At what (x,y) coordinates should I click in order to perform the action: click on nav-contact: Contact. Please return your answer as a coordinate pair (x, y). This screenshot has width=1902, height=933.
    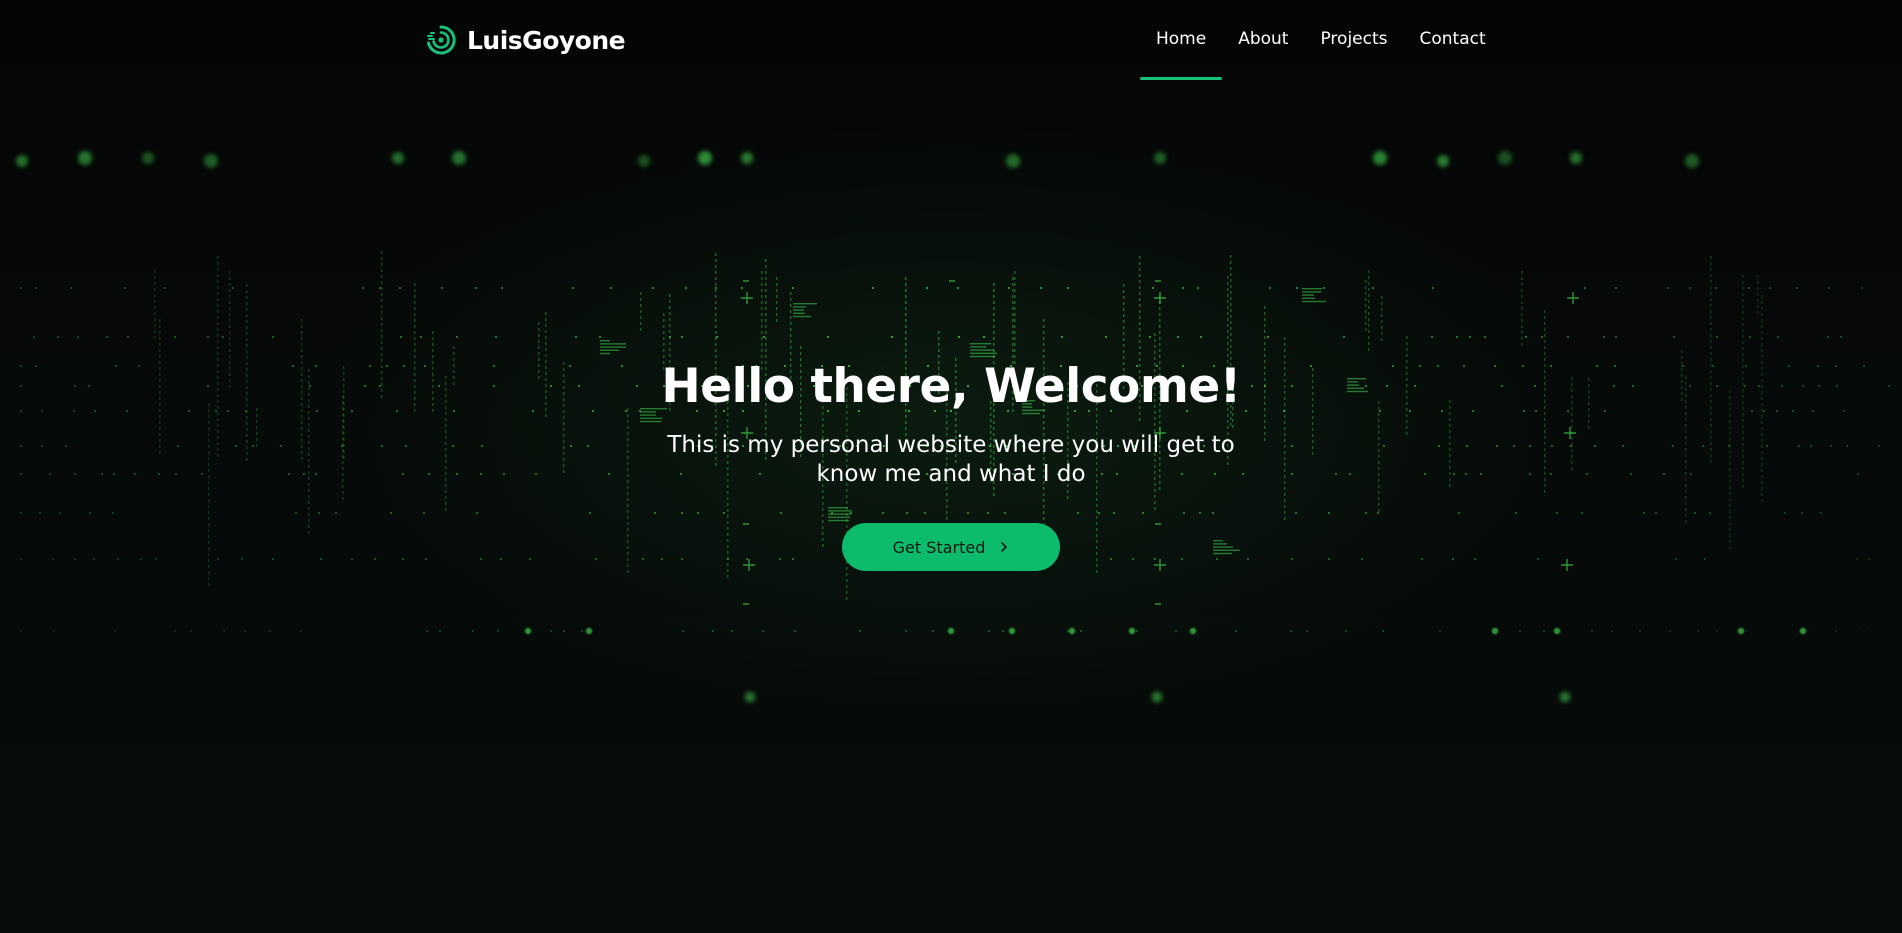
    Looking at the image, I should click on (1453, 39).